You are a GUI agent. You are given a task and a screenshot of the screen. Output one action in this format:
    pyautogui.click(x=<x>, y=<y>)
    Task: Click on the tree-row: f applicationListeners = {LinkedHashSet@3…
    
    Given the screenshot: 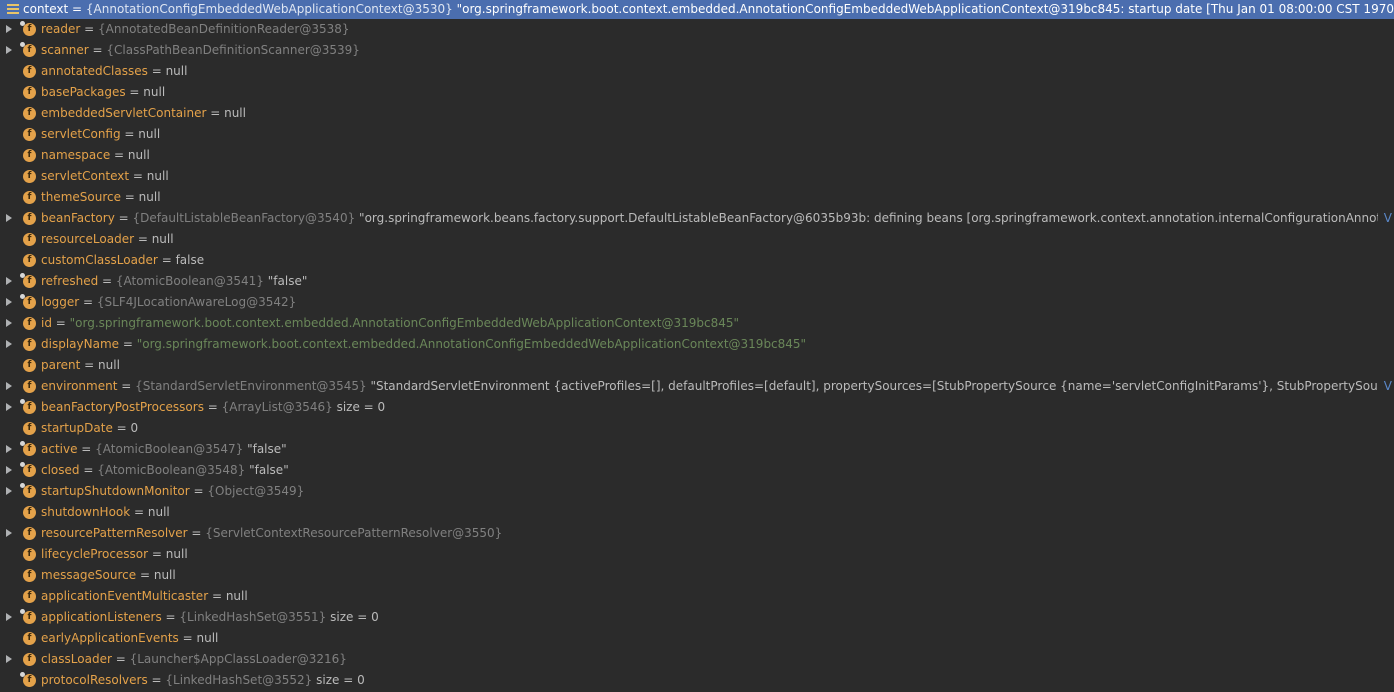 What is the action you would take?
    pyautogui.click(x=697, y=617)
    